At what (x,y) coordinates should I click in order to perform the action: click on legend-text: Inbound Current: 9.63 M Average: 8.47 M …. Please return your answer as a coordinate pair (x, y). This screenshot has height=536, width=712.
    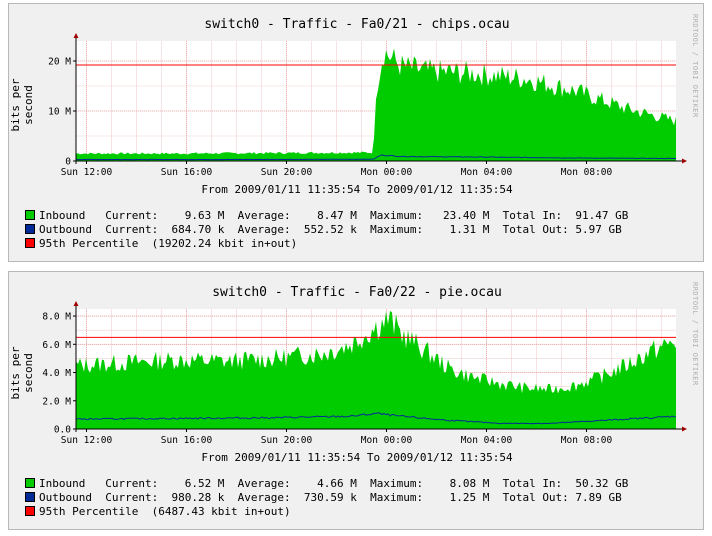
    Looking at the image, I should click on (334, 215).